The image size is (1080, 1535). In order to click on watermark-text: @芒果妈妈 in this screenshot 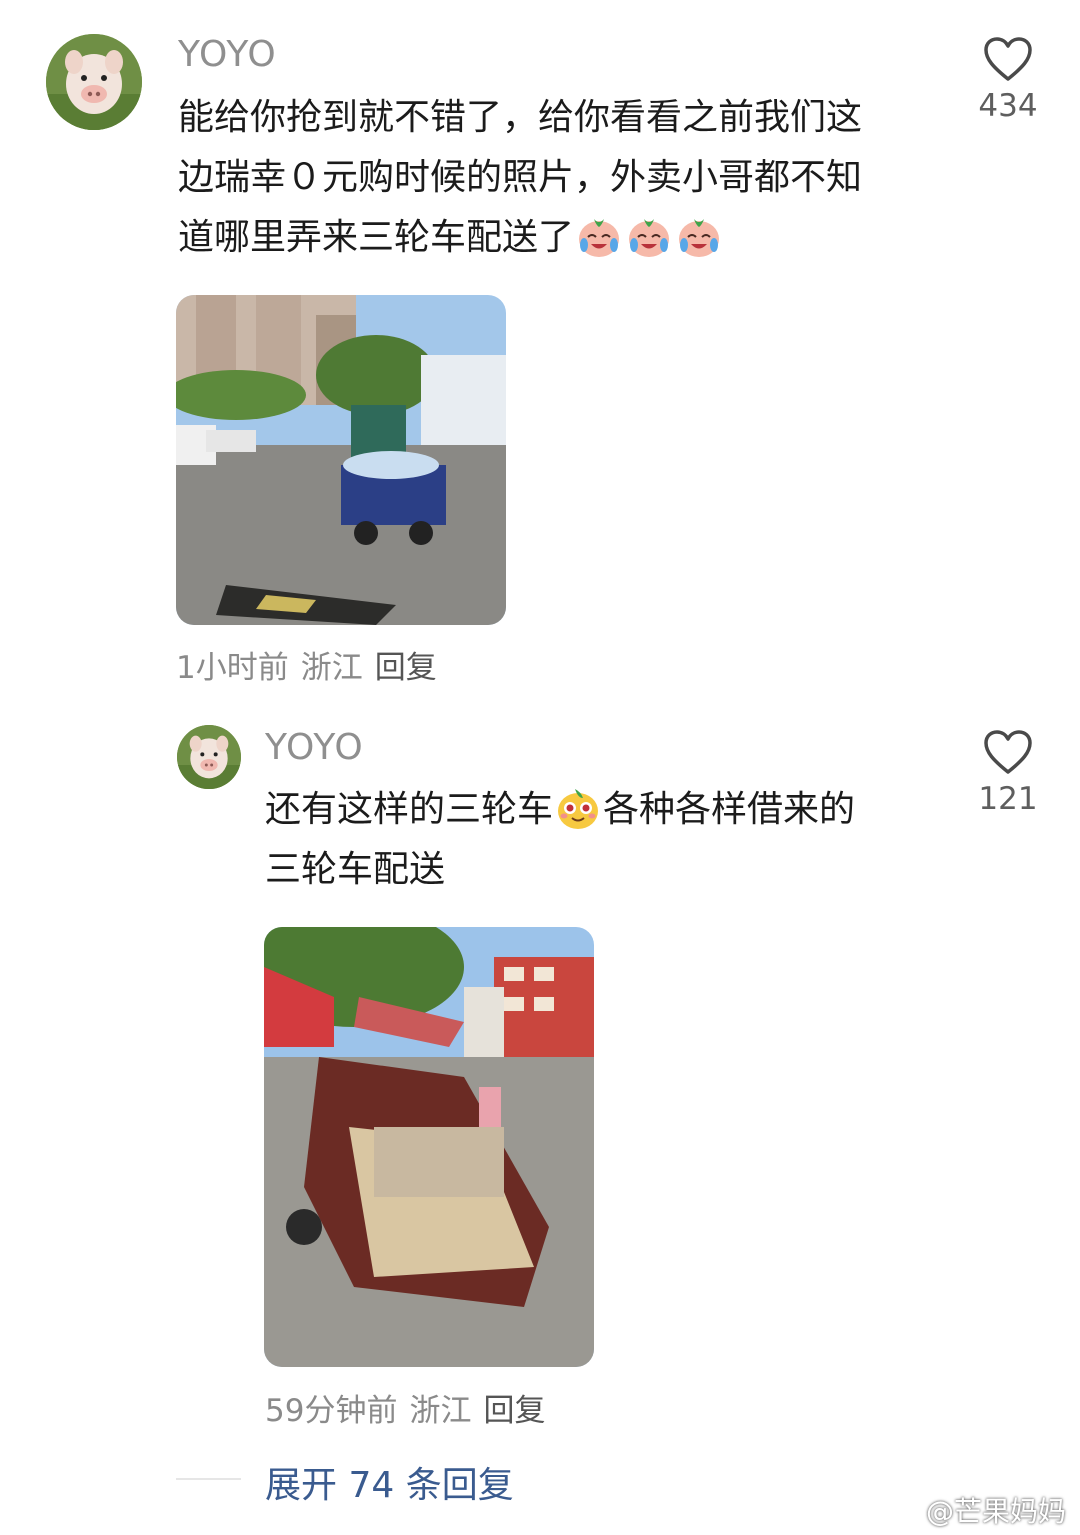, I will do `click(996, 1511)`.